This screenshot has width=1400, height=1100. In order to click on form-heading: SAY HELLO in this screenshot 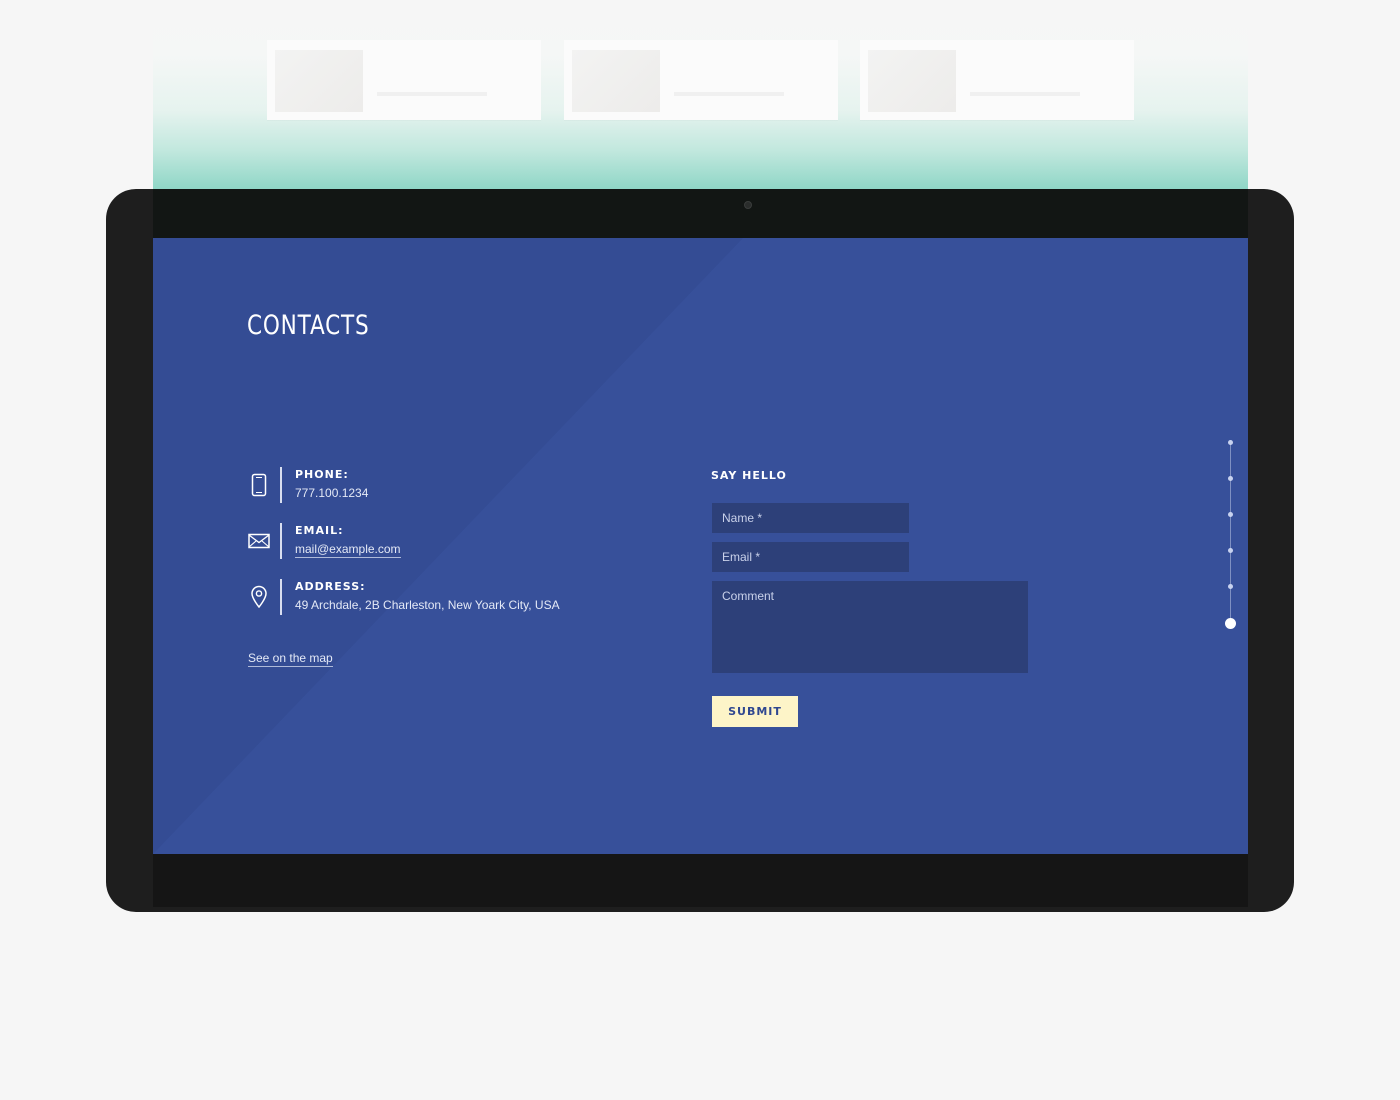, I will do `click(749, 475)`.